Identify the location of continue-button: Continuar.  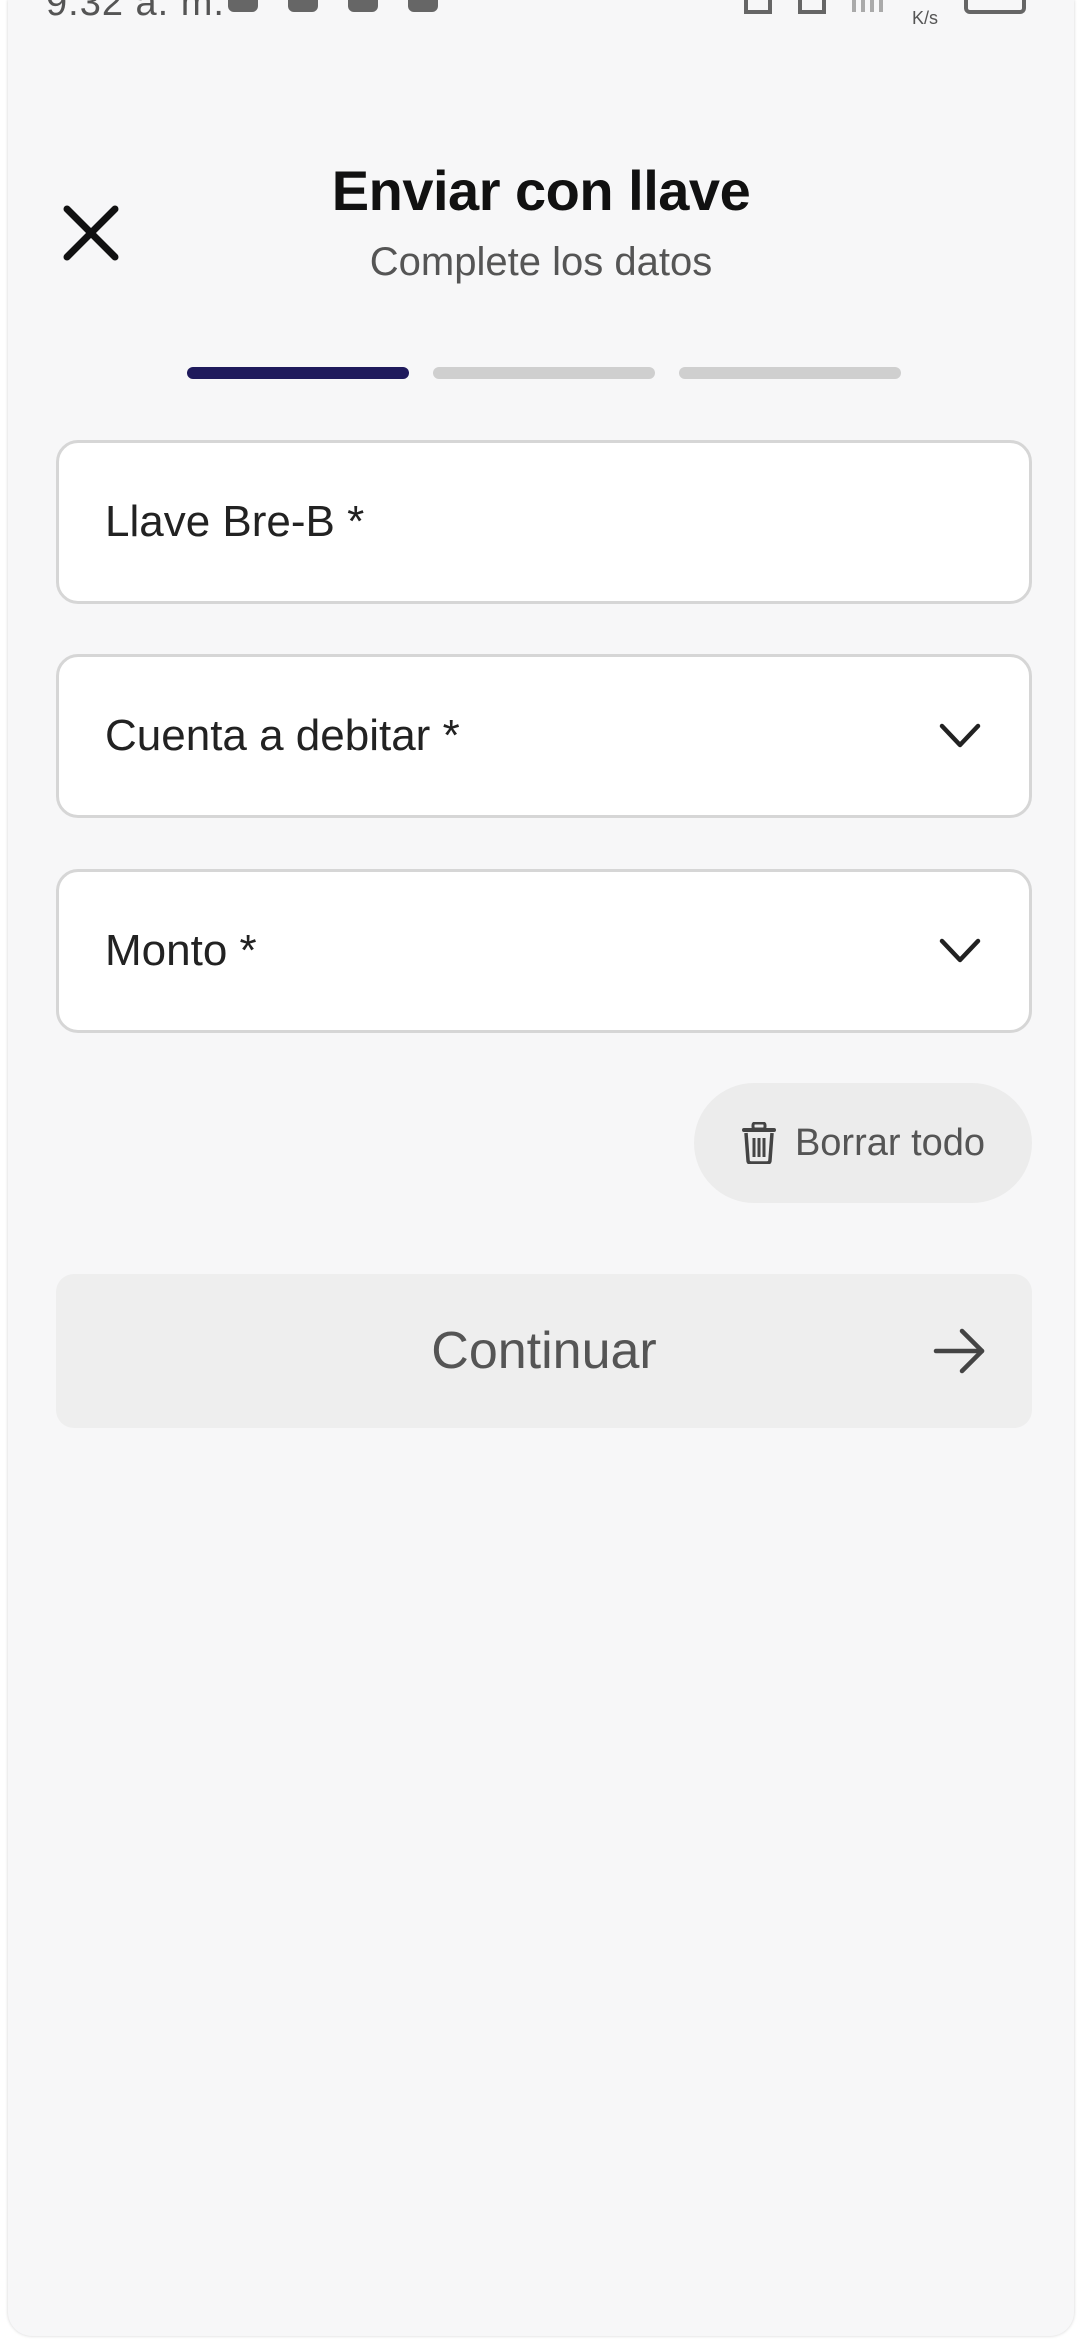
(544, 1351).